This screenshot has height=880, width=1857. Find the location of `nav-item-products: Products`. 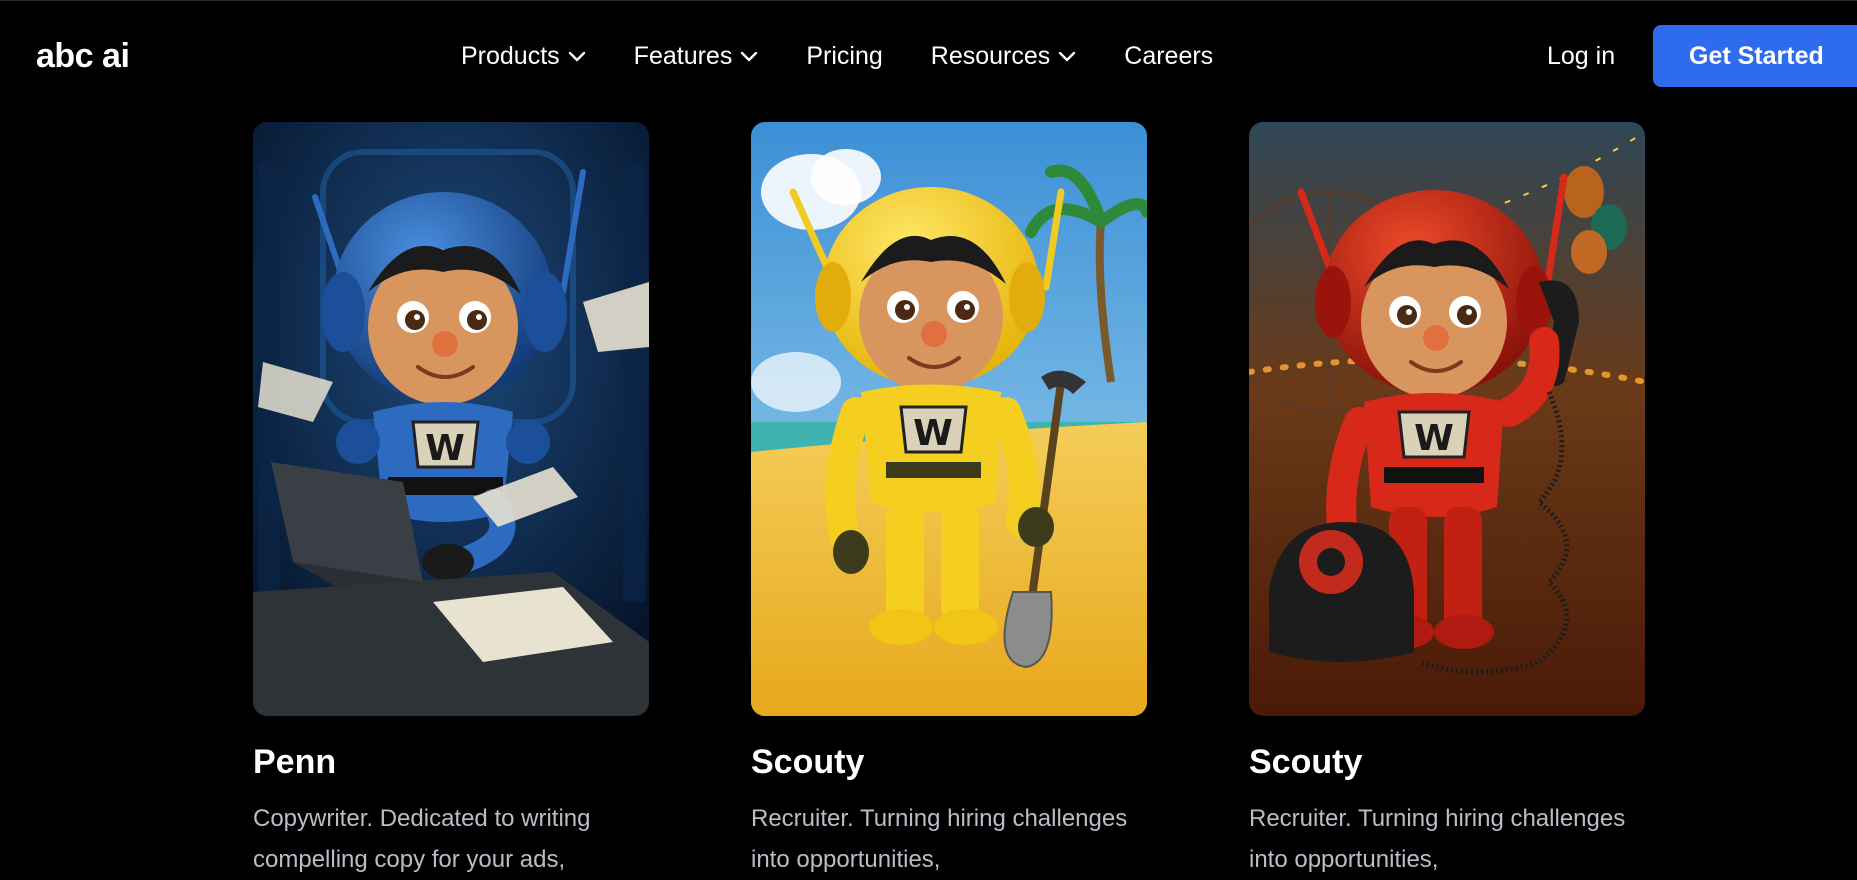

nav-item-products: Products is located at coordinates (523, 56).